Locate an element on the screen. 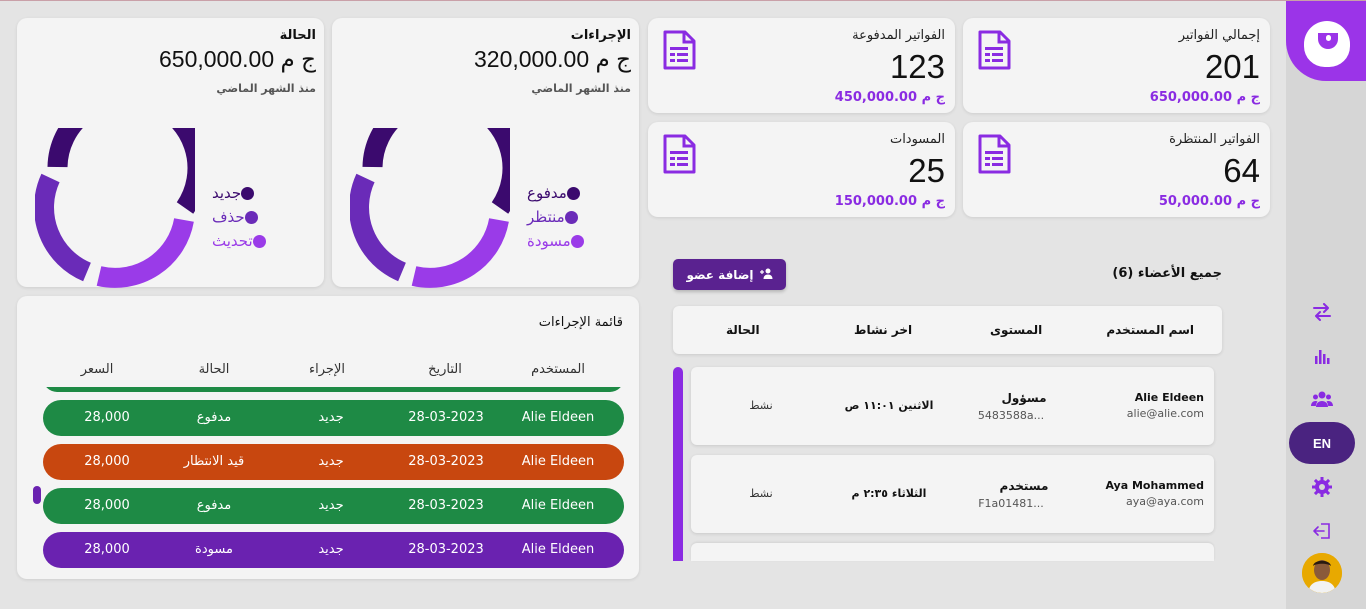  column-header-action: الإجراء is located at coordinates (327, 369).